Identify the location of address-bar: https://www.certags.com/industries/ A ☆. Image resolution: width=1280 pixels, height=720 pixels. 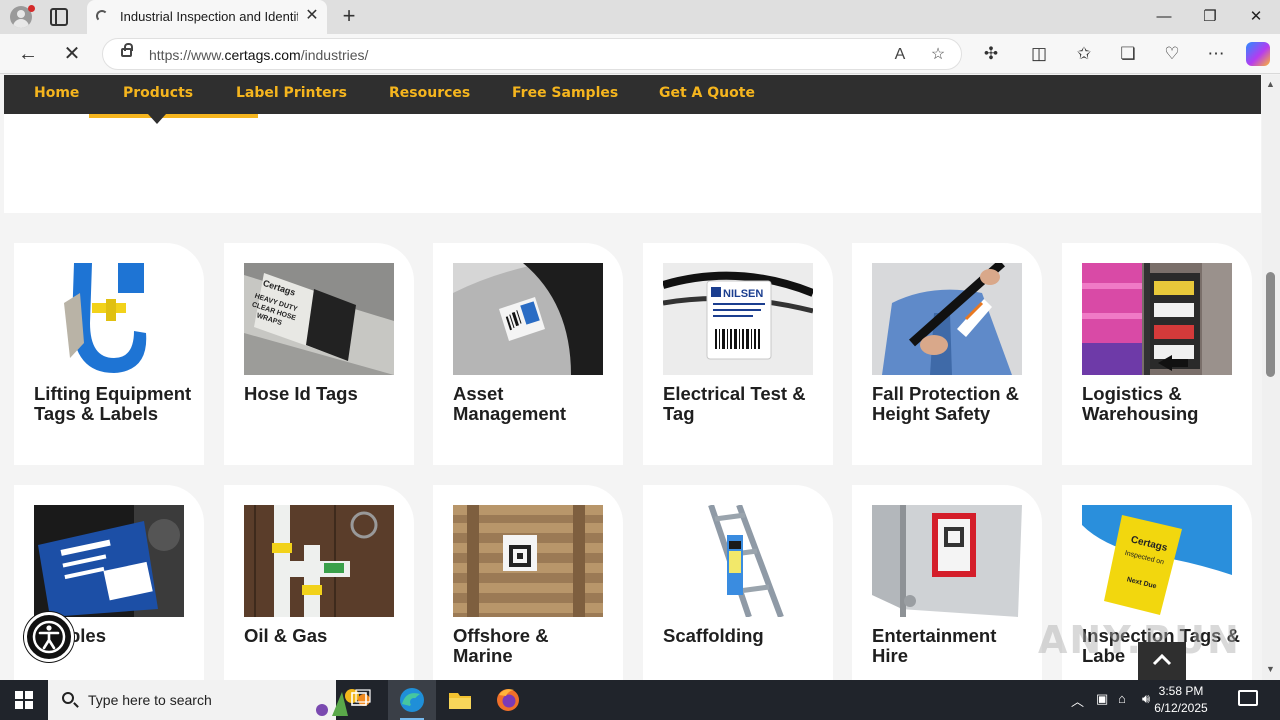
(532, 54).